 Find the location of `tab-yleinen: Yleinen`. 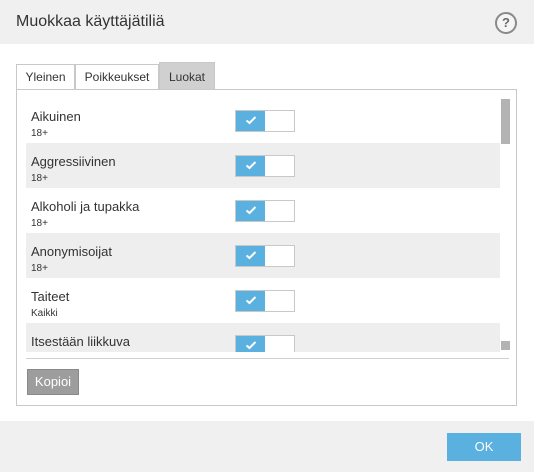

tab-yleinen: Yleinen is located at coordinates (45, 77).